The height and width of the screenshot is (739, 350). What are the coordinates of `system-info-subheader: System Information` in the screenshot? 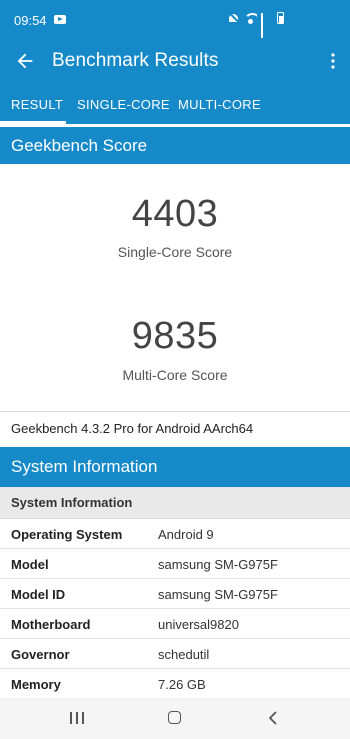 It's located at (175, 503).